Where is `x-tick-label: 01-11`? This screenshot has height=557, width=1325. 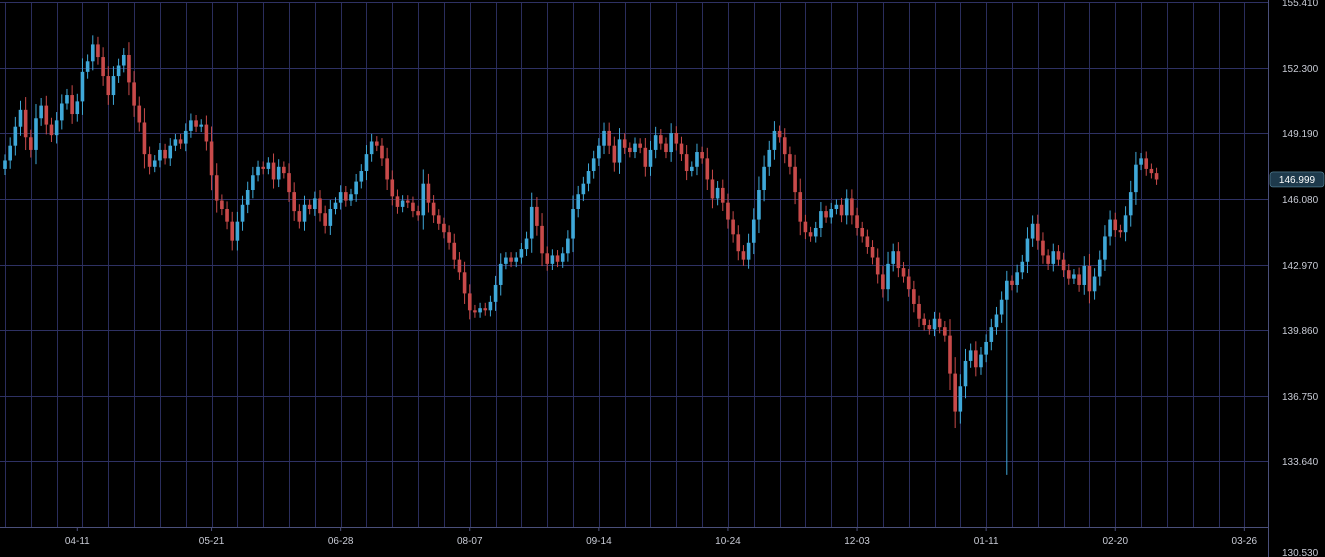
x-tick-label: 01-11 is located at coordinates (986, 541).